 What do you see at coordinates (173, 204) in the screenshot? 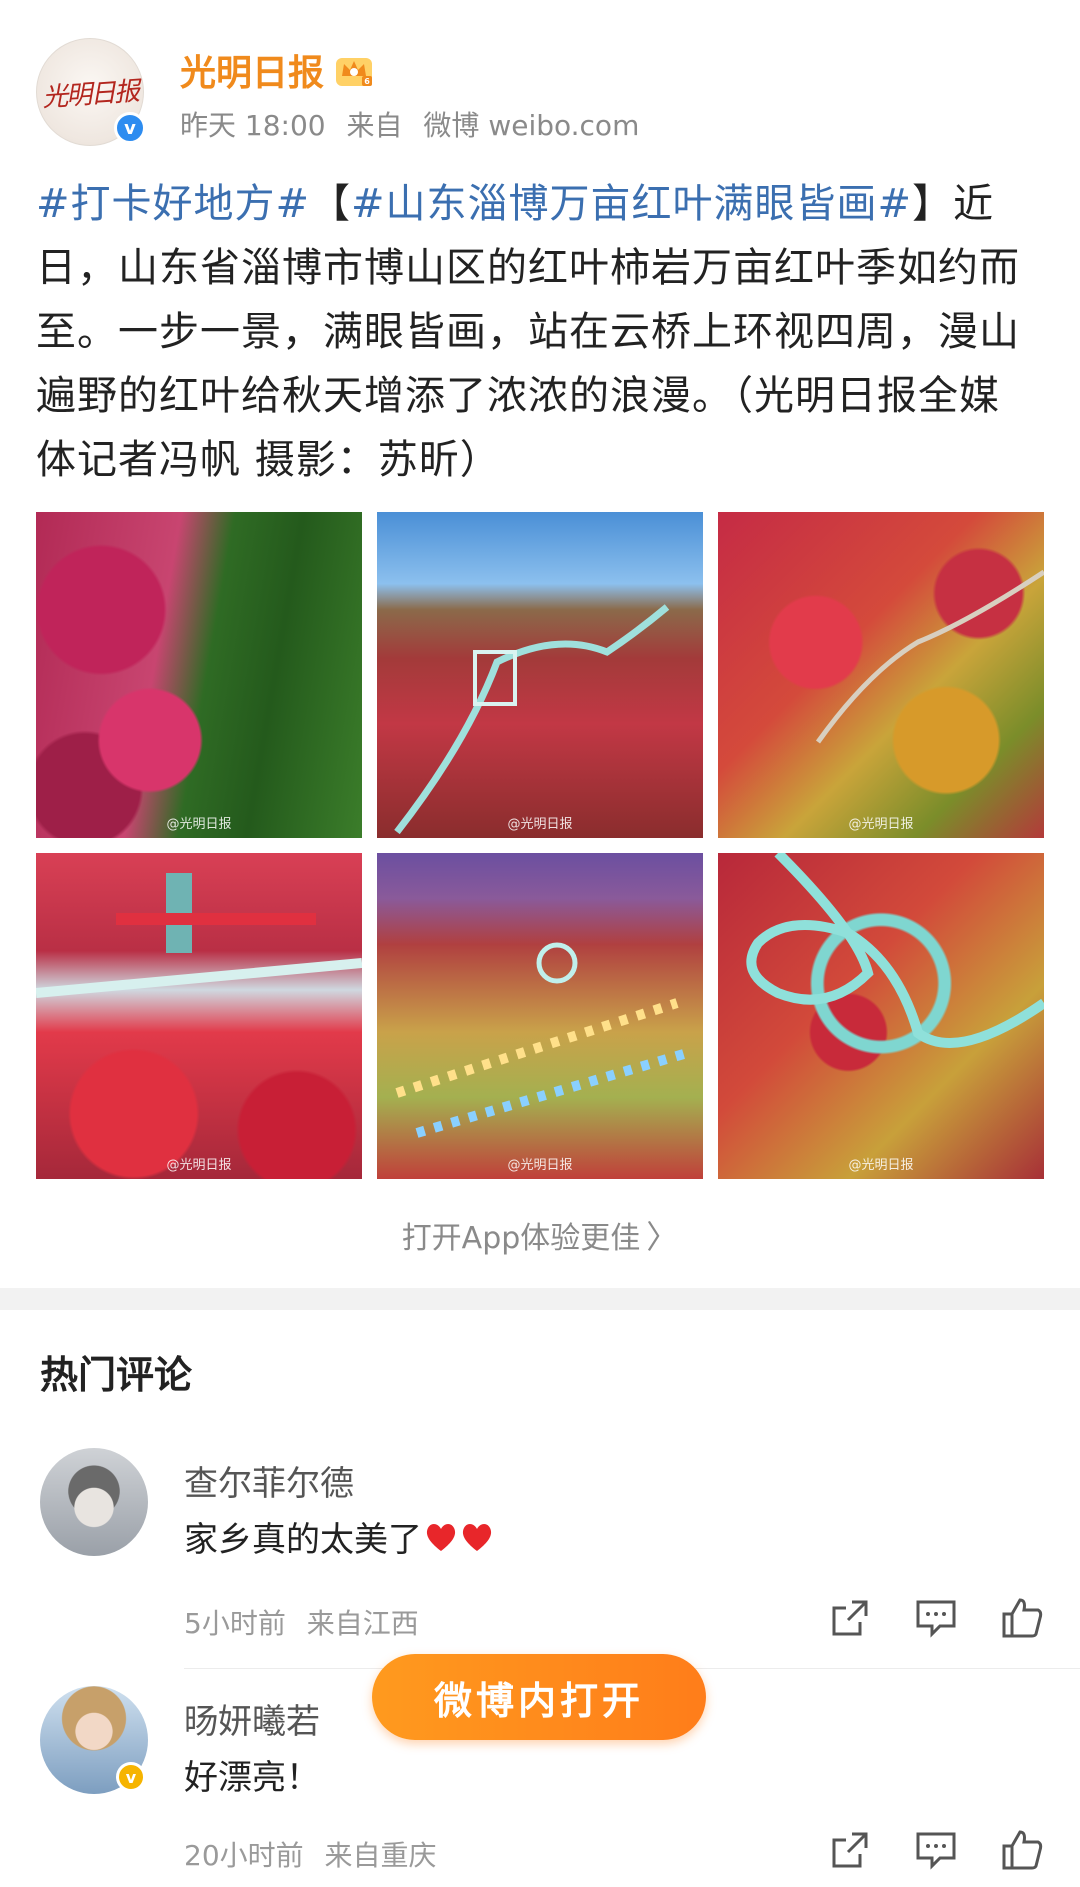
I see `hashtag-link: #打卡好地方#` at bounding box center [173, 204].